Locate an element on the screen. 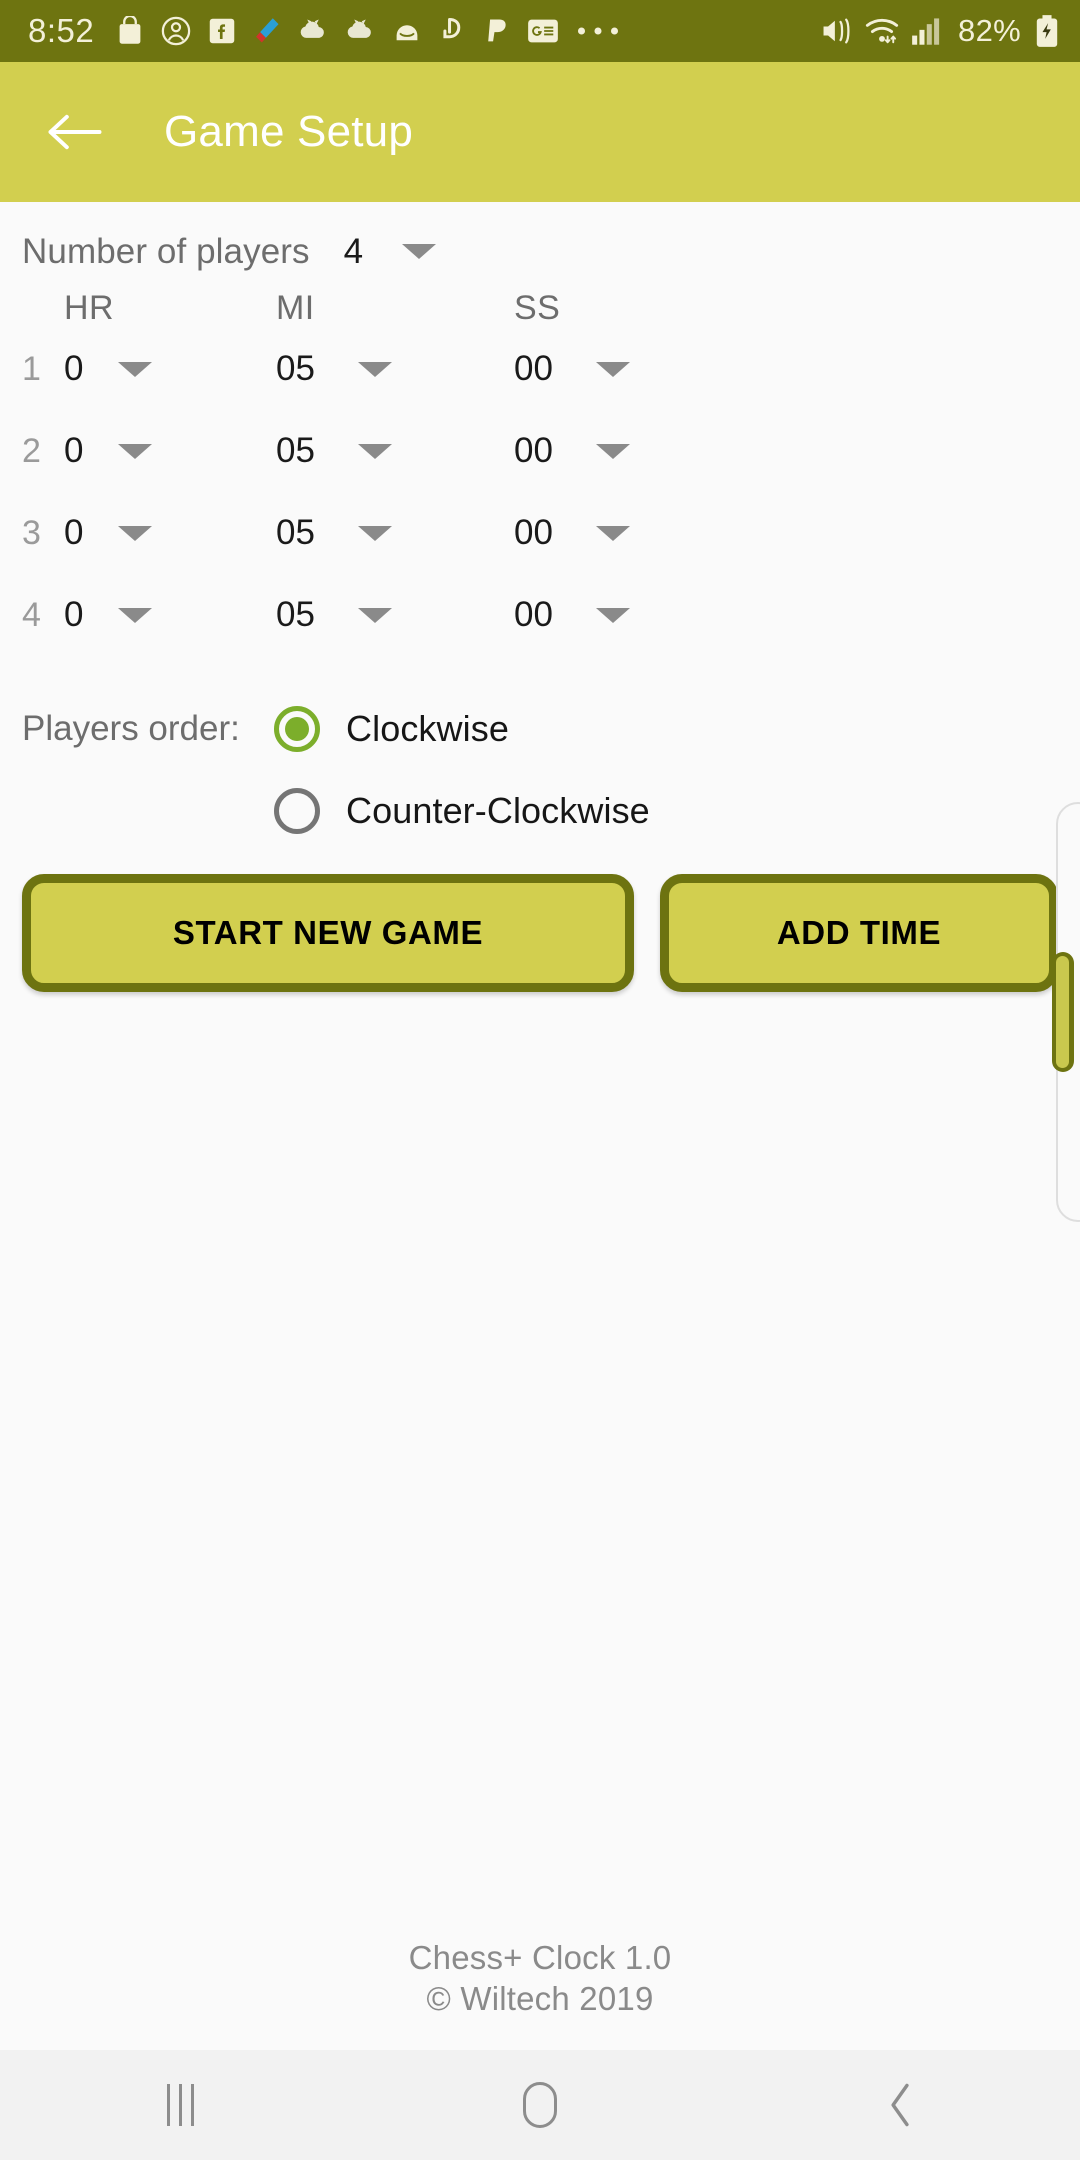 This screenshot has height=2160, width=1080. app-footer: Chess+ Clock 1.0 © Wiltech 2019 is located at coordinates (540, 1979).